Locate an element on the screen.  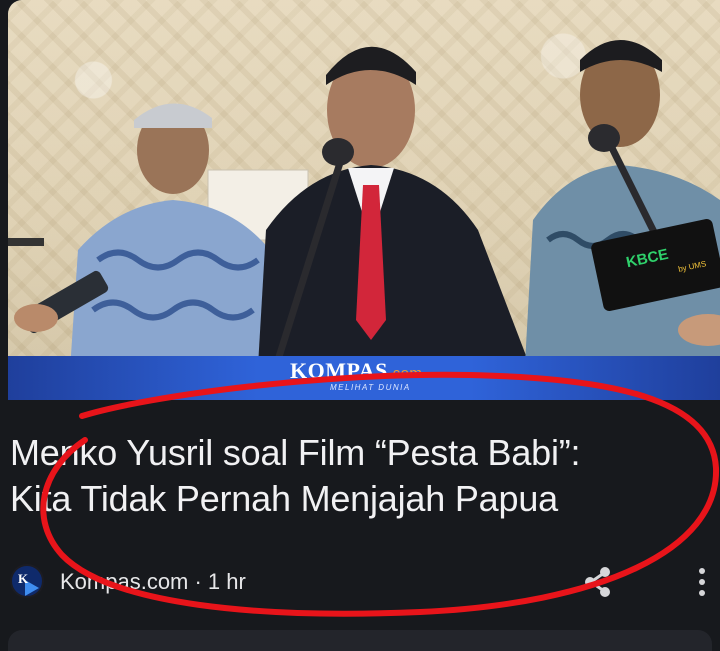
source-logo-icon: K is located at coordinates (27, 581).